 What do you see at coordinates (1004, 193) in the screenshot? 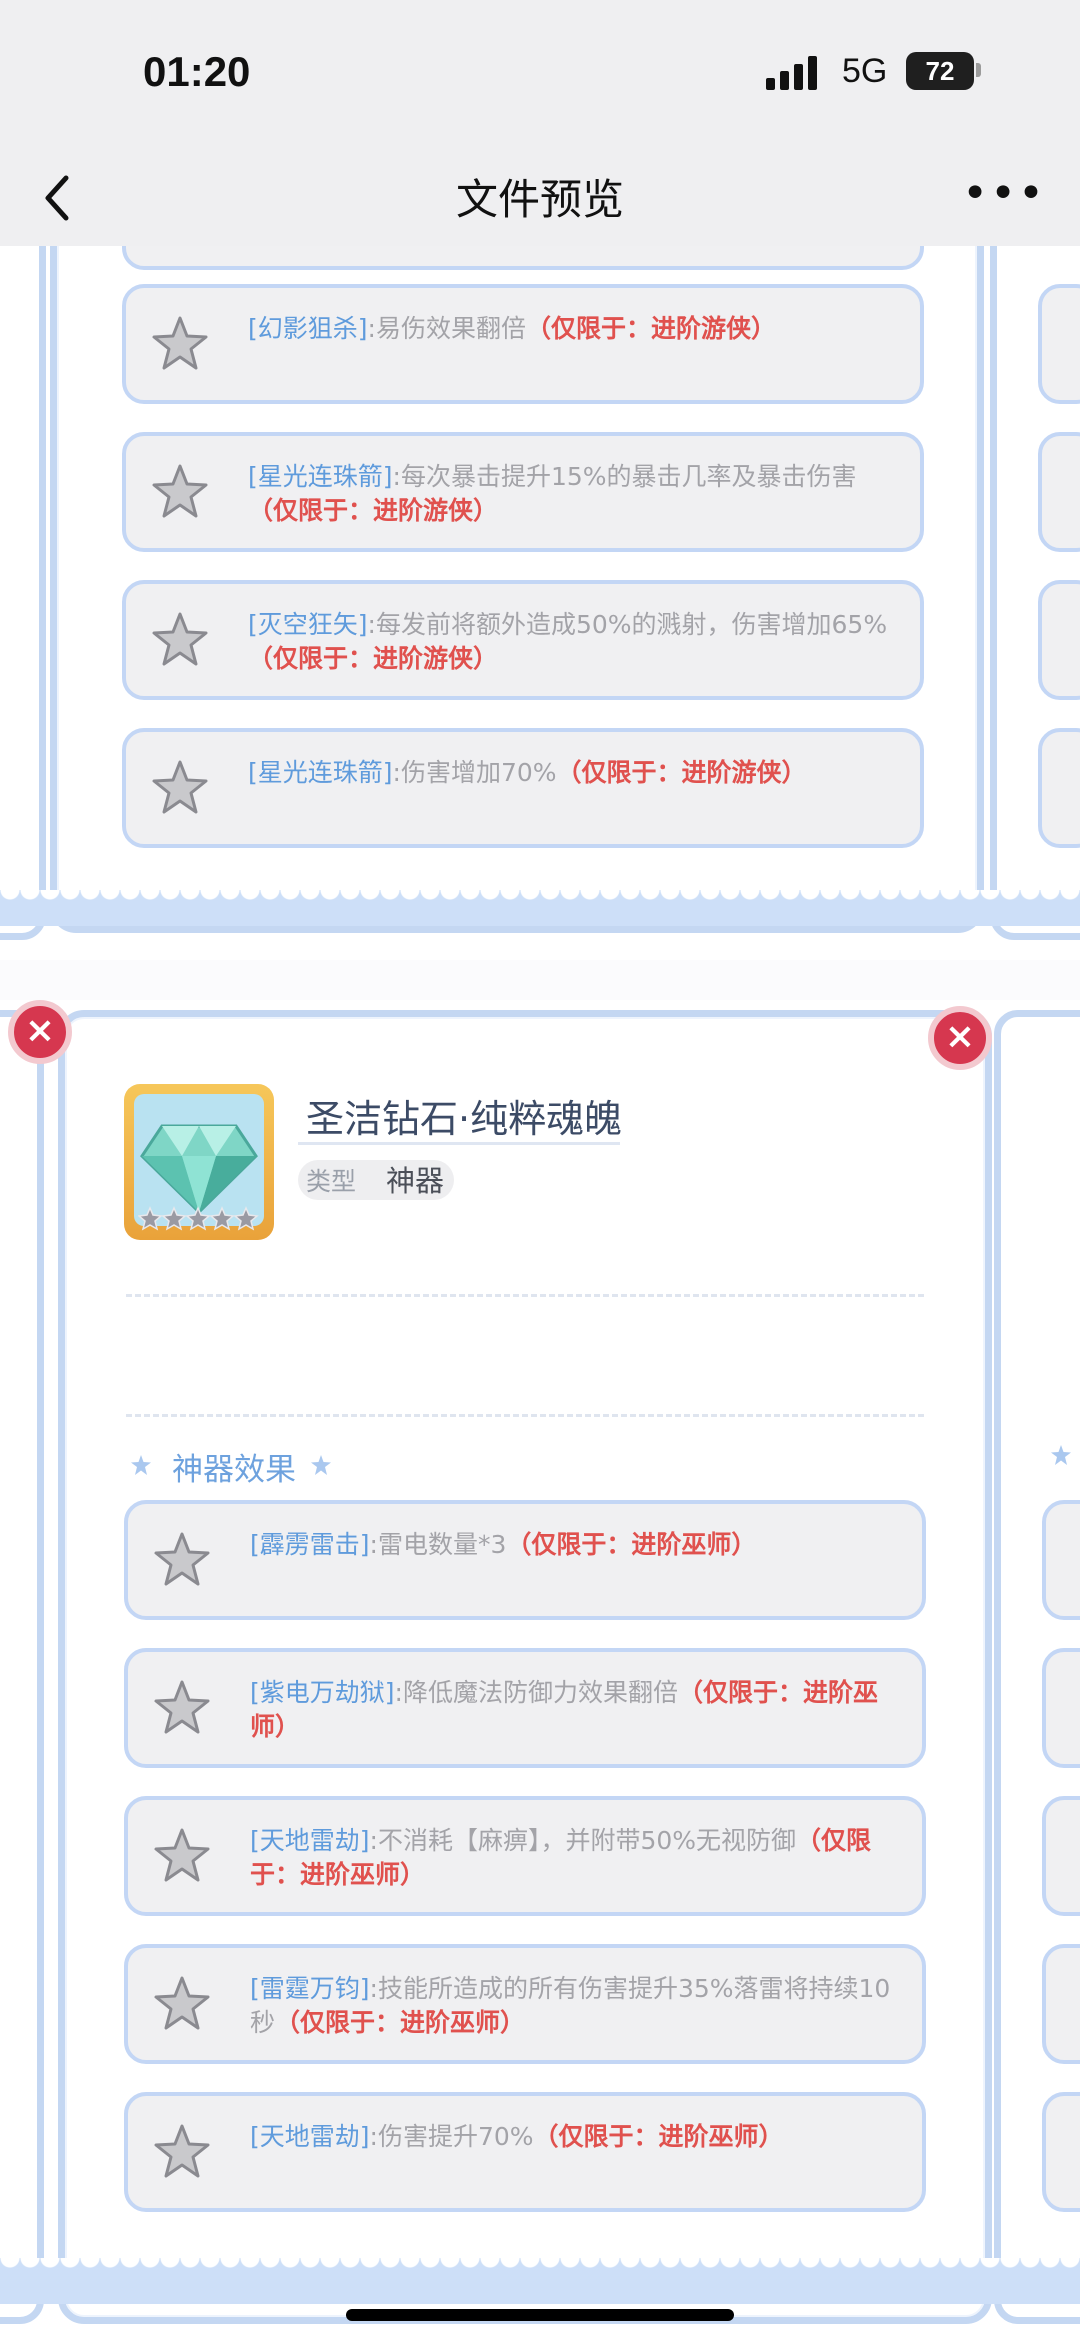
I see `more-icon: •••` at bounding box center [1004, 193].